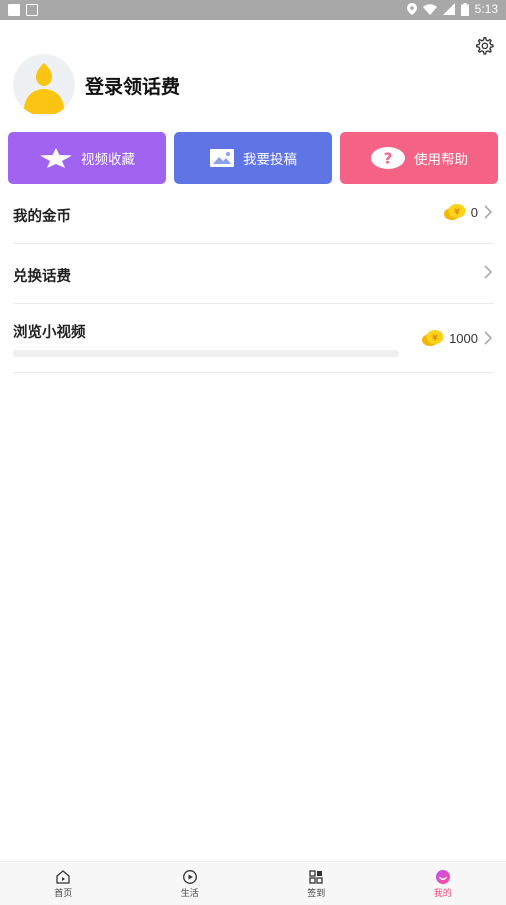 This screenshot has width=506, height=905. What do you see at coordinates (316, 893) in the screenshot?
I see `tab-checkin-label: 签到` at bounding box center [316, 893].